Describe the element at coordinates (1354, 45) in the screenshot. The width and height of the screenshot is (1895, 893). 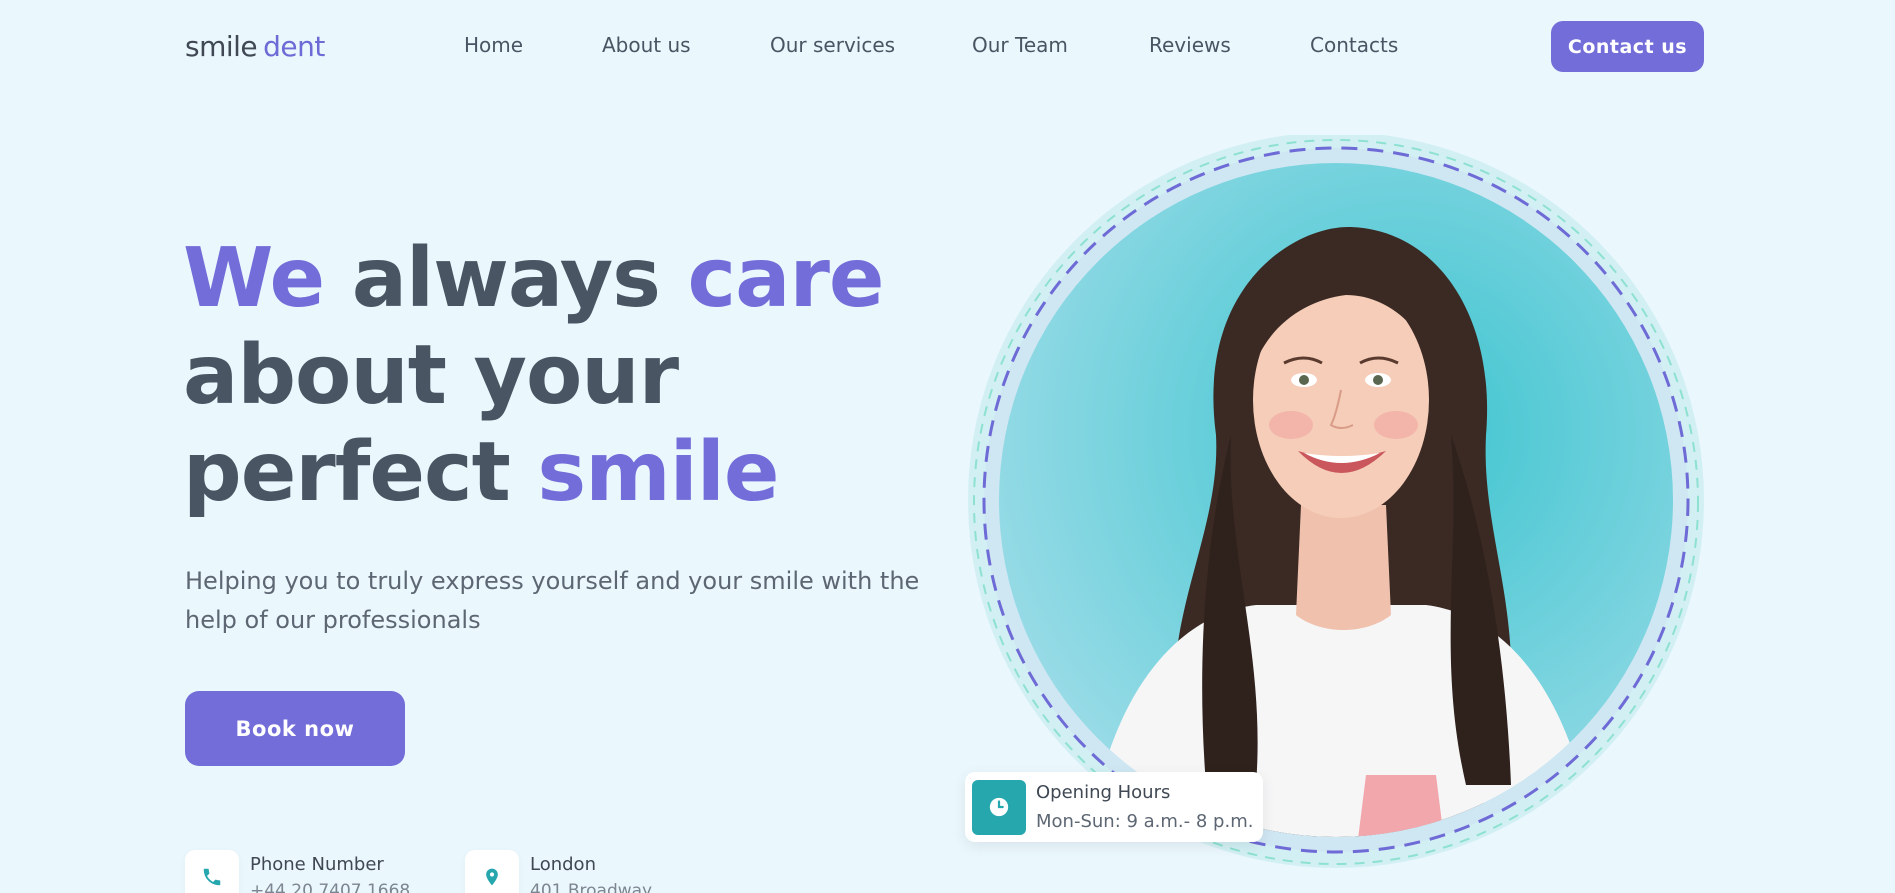
I see `nav-contacts: Contacts` at that location.